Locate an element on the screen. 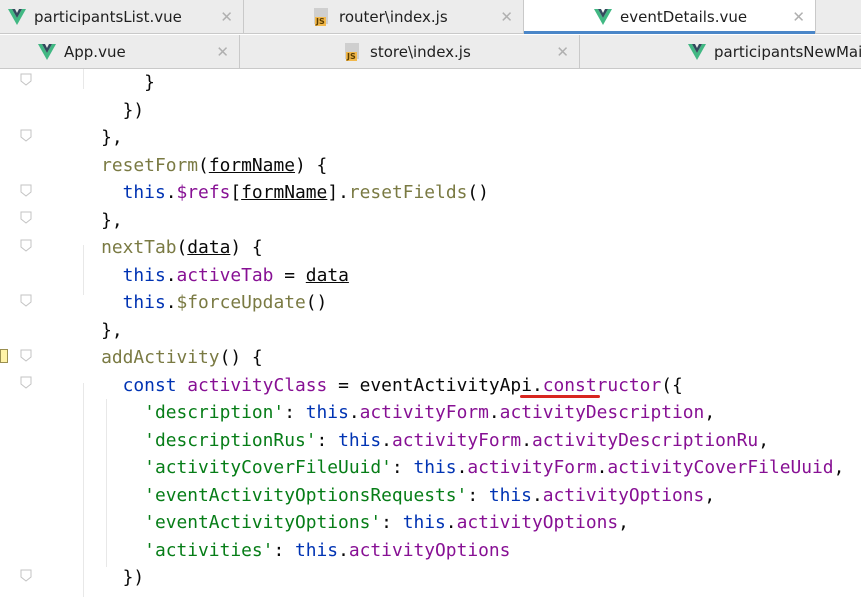 This screenshot has width=861, height=597. editor-tab: participantsList.vue ✕ is located at coordinates (122, 17).